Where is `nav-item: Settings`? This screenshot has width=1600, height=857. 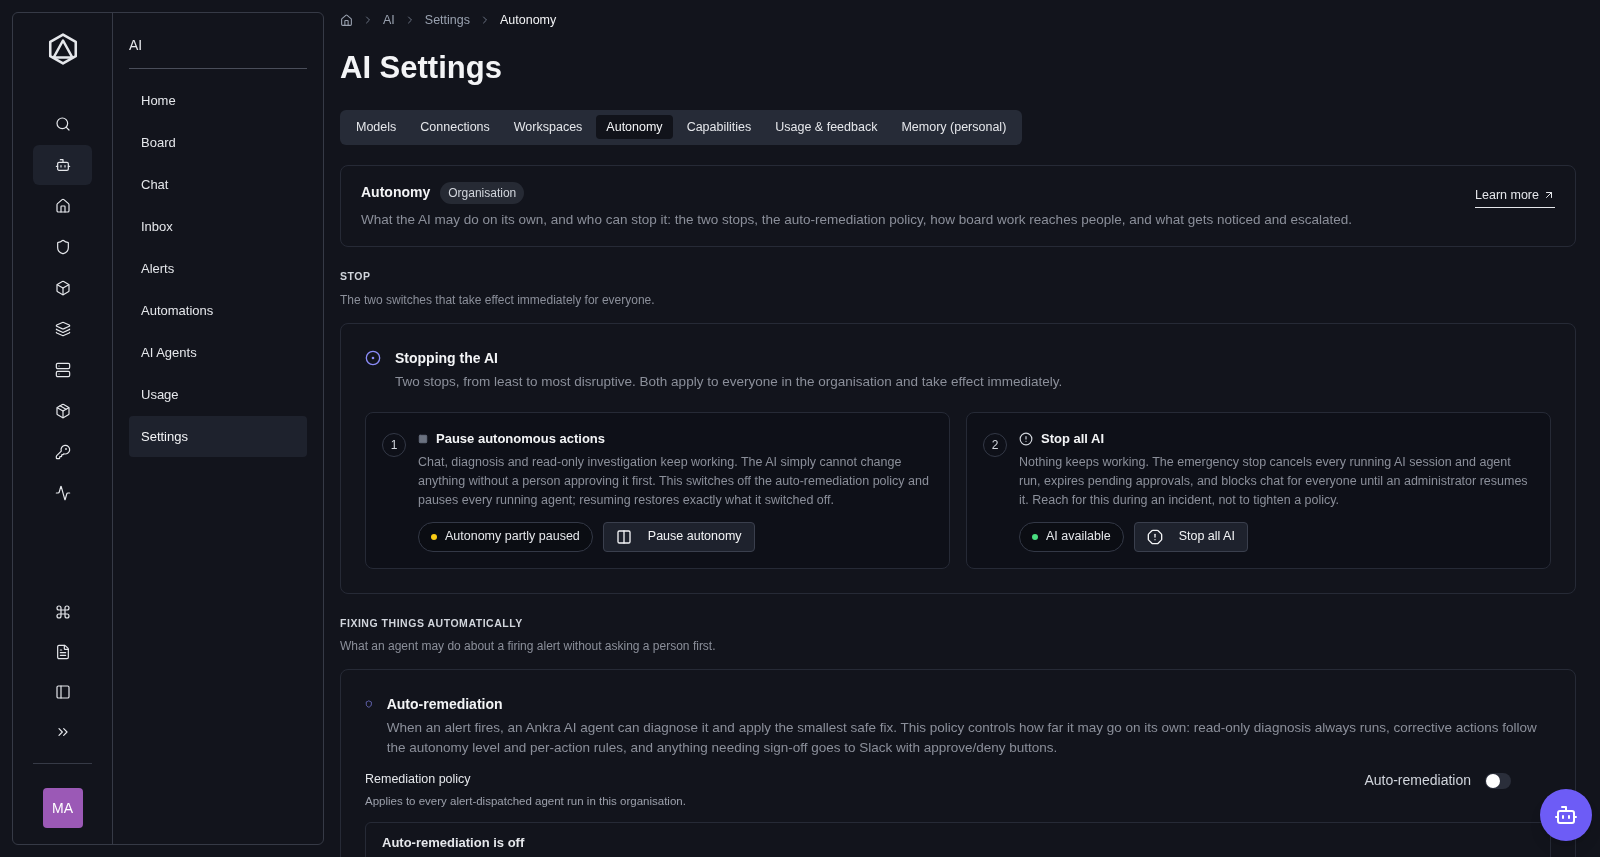
nav-item: Settings is located at coordinates (218, 436).